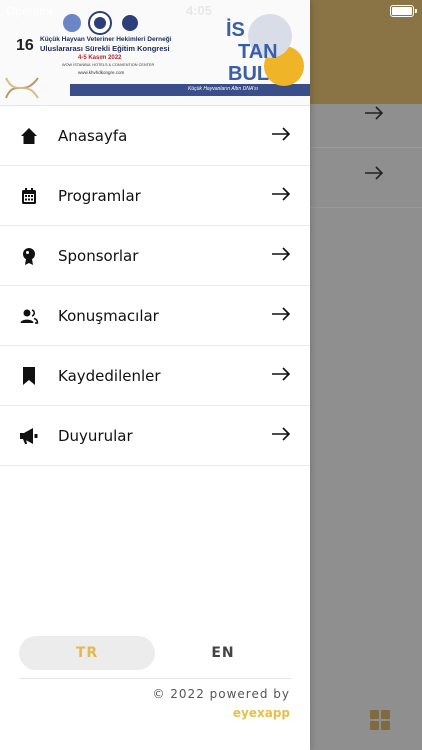 This screenshot has height=750, width=422. I want to click on banner-line-1: Küçük Hayvan Veteriner Hekimleri Derneği, so click(106, 39).